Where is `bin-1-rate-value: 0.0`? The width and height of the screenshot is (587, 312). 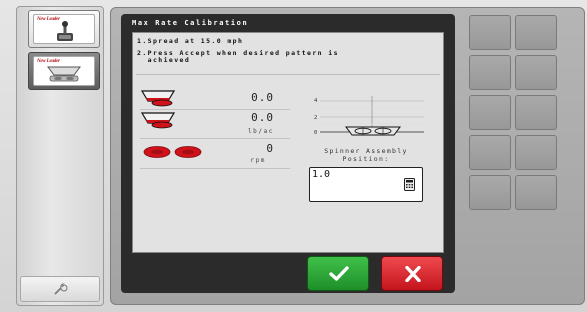
bin-1-rate-value: 0.0 is located at coordinates (262, 97).